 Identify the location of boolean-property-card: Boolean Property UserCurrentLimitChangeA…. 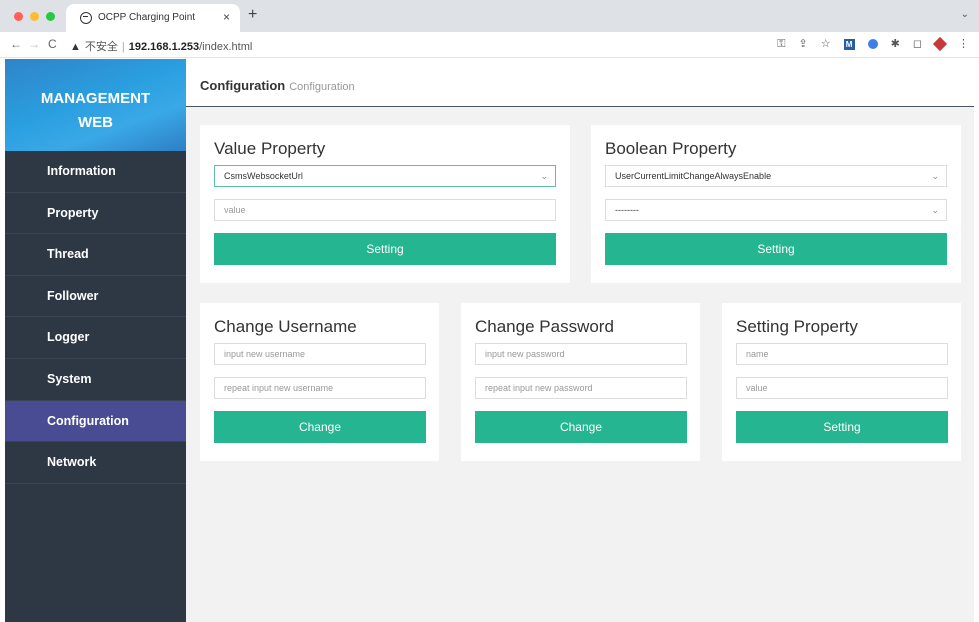
(776, 204).